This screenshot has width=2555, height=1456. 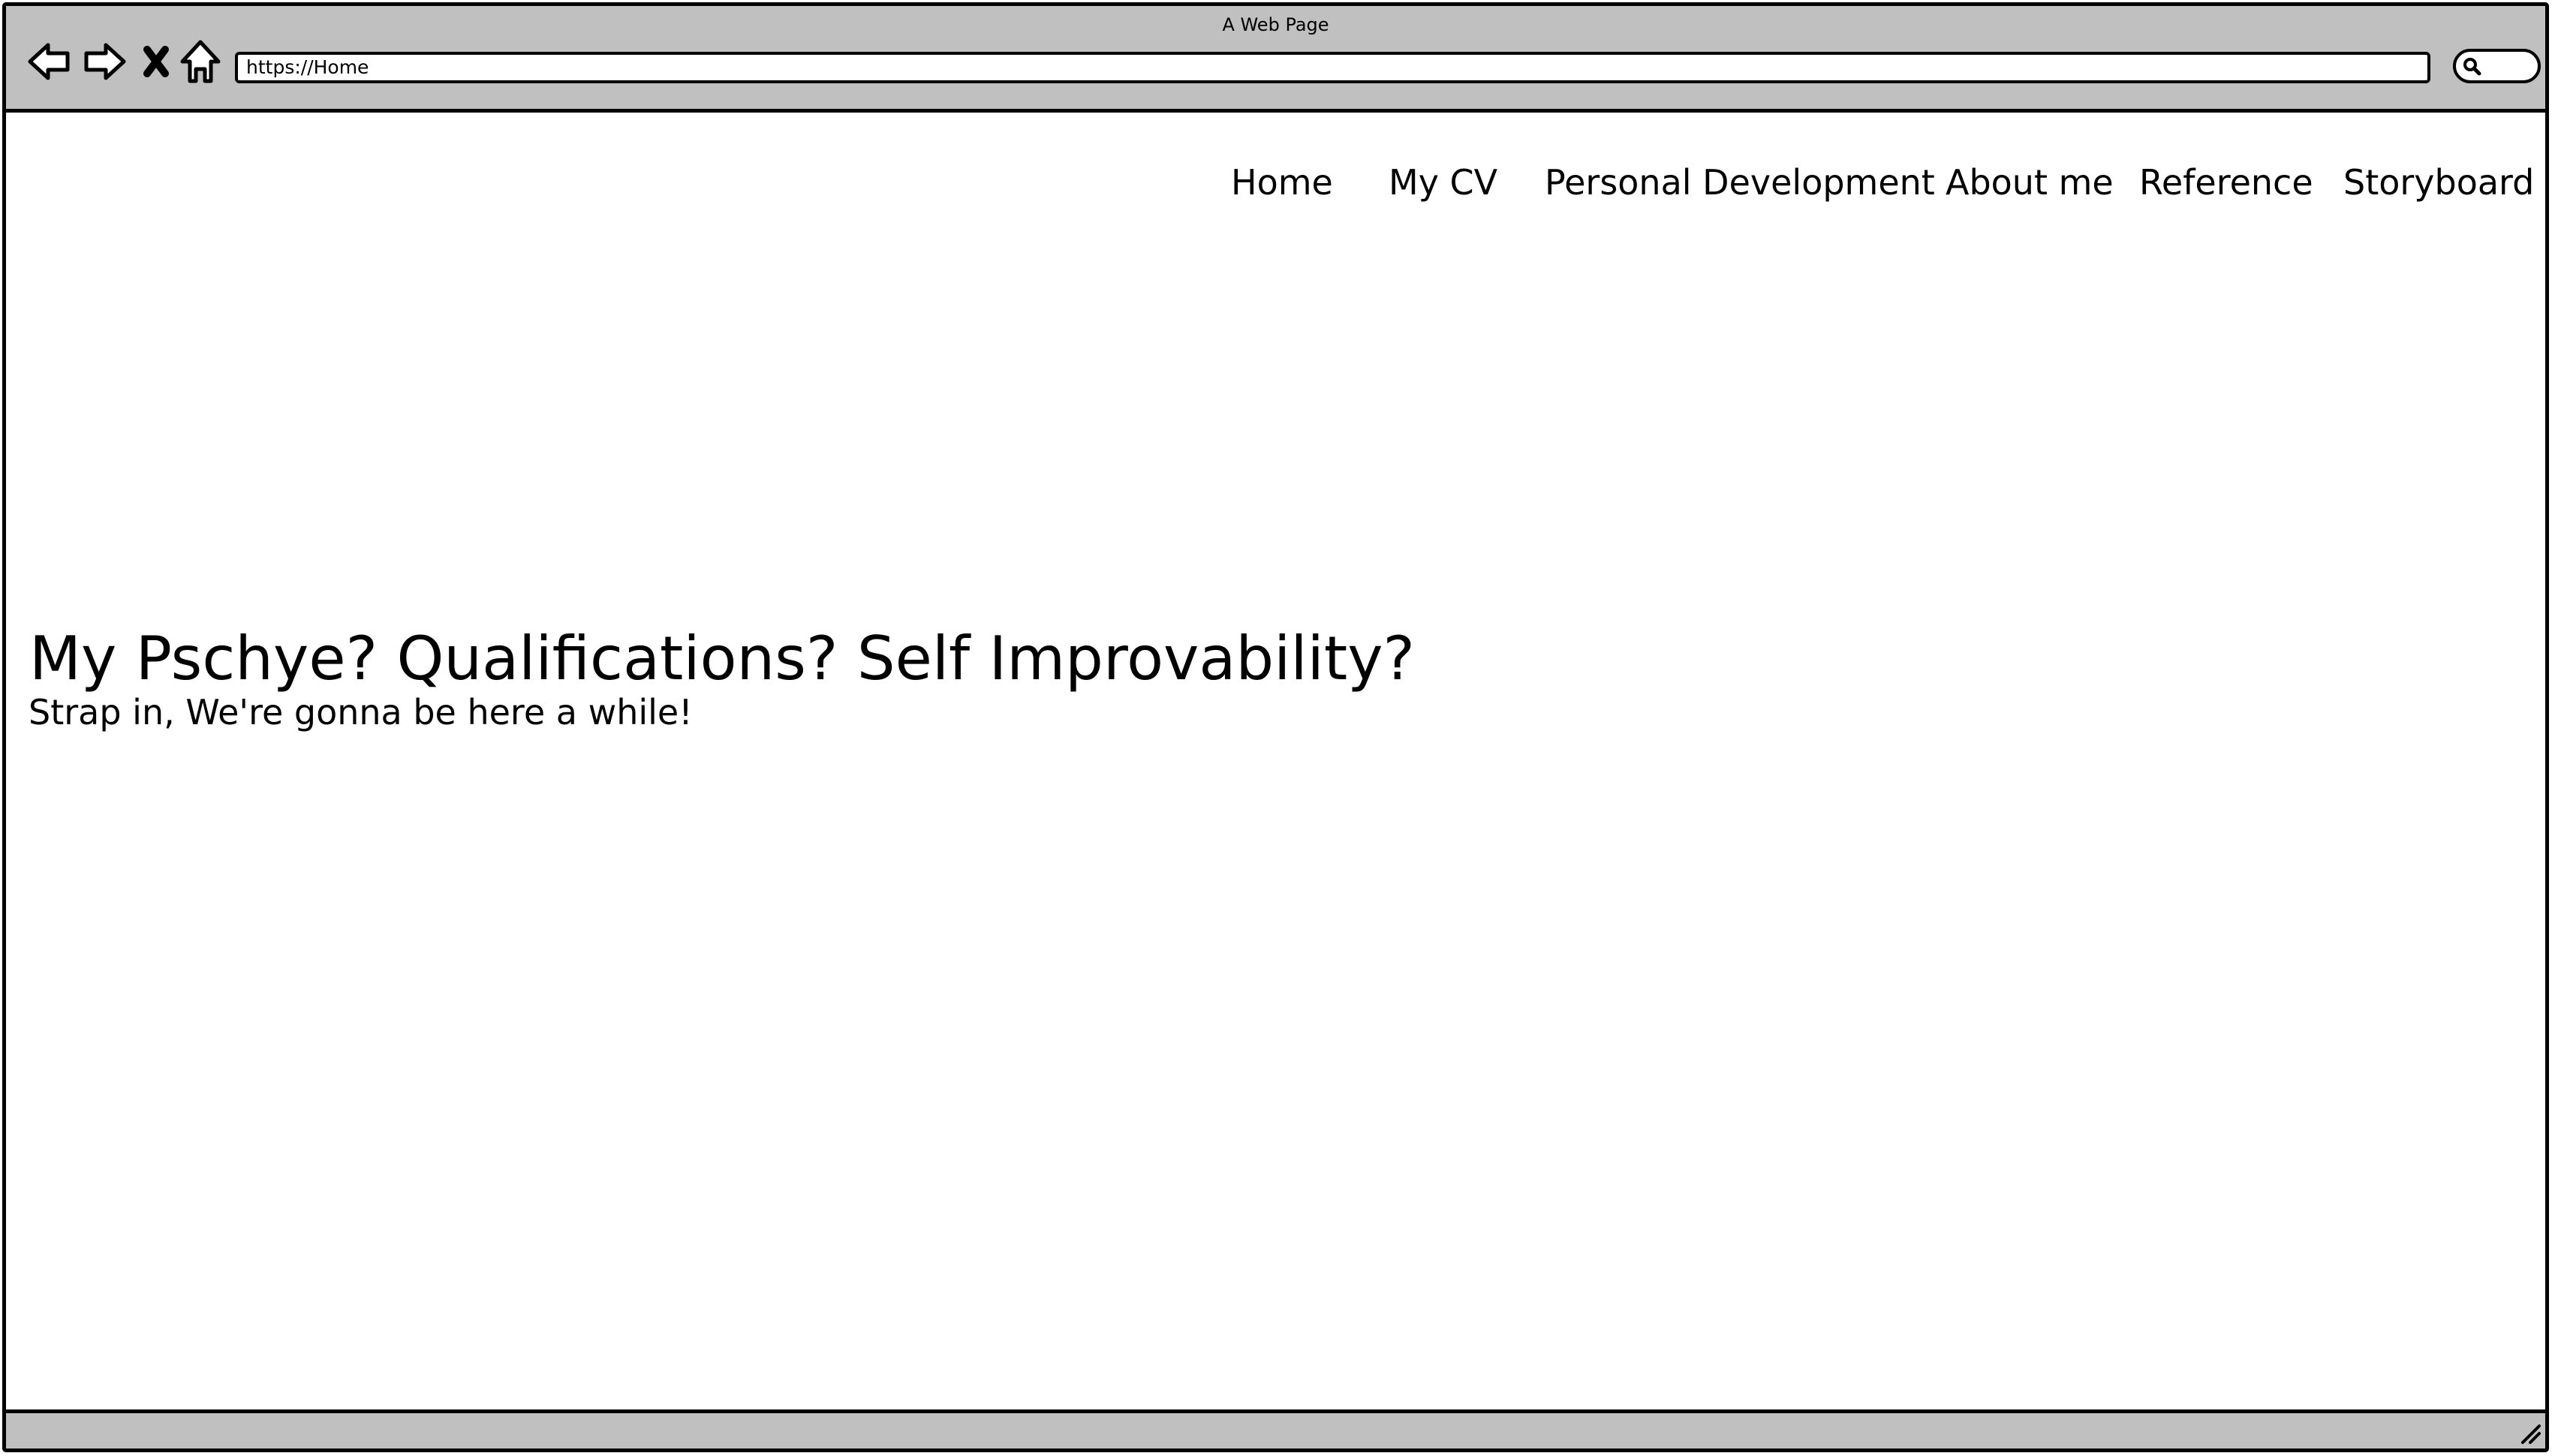 I want to click on back-arrow-icon, so click(x=50, y=62).